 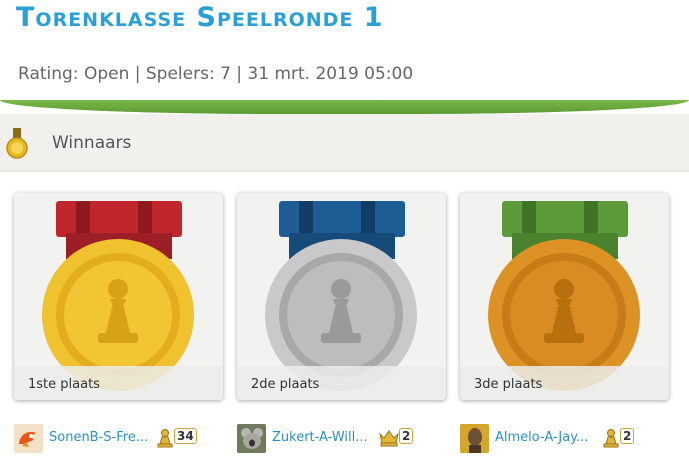 I want to click on placement-label: 2de plaats, so click(x=285, y=384).